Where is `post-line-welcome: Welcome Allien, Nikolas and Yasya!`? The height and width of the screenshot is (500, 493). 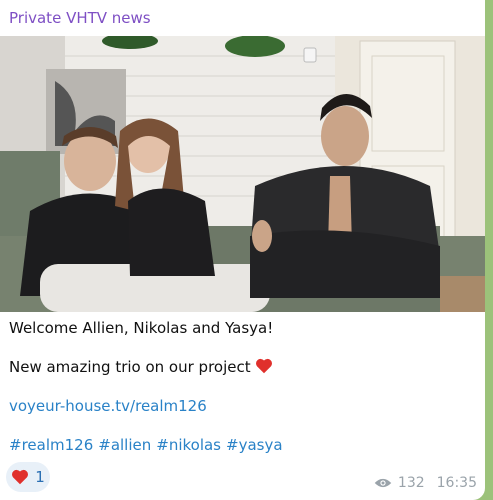 post-line-welcome: Welcome Allien, Nikolas and Yasya! is located at coordinates (141, 328).